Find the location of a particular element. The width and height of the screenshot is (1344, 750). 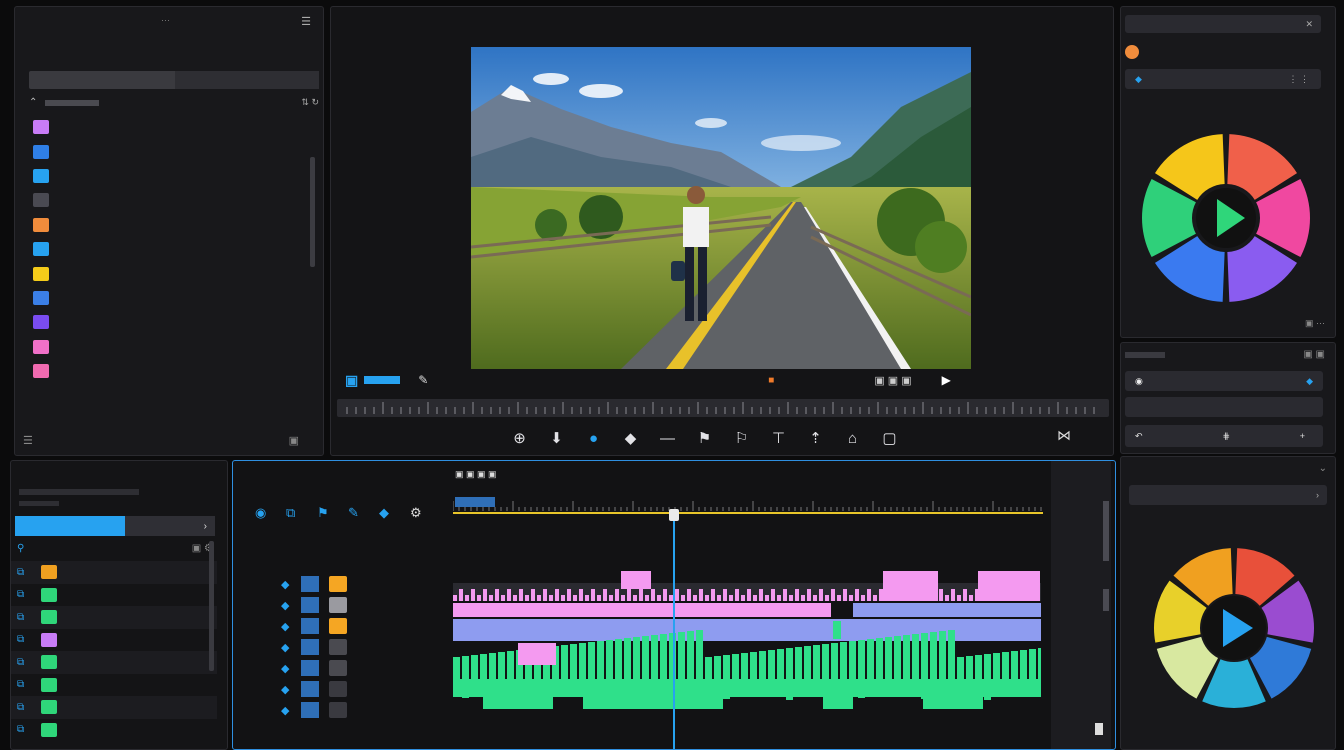

home-icon: ⌂ is located at coordinates (852, 438).